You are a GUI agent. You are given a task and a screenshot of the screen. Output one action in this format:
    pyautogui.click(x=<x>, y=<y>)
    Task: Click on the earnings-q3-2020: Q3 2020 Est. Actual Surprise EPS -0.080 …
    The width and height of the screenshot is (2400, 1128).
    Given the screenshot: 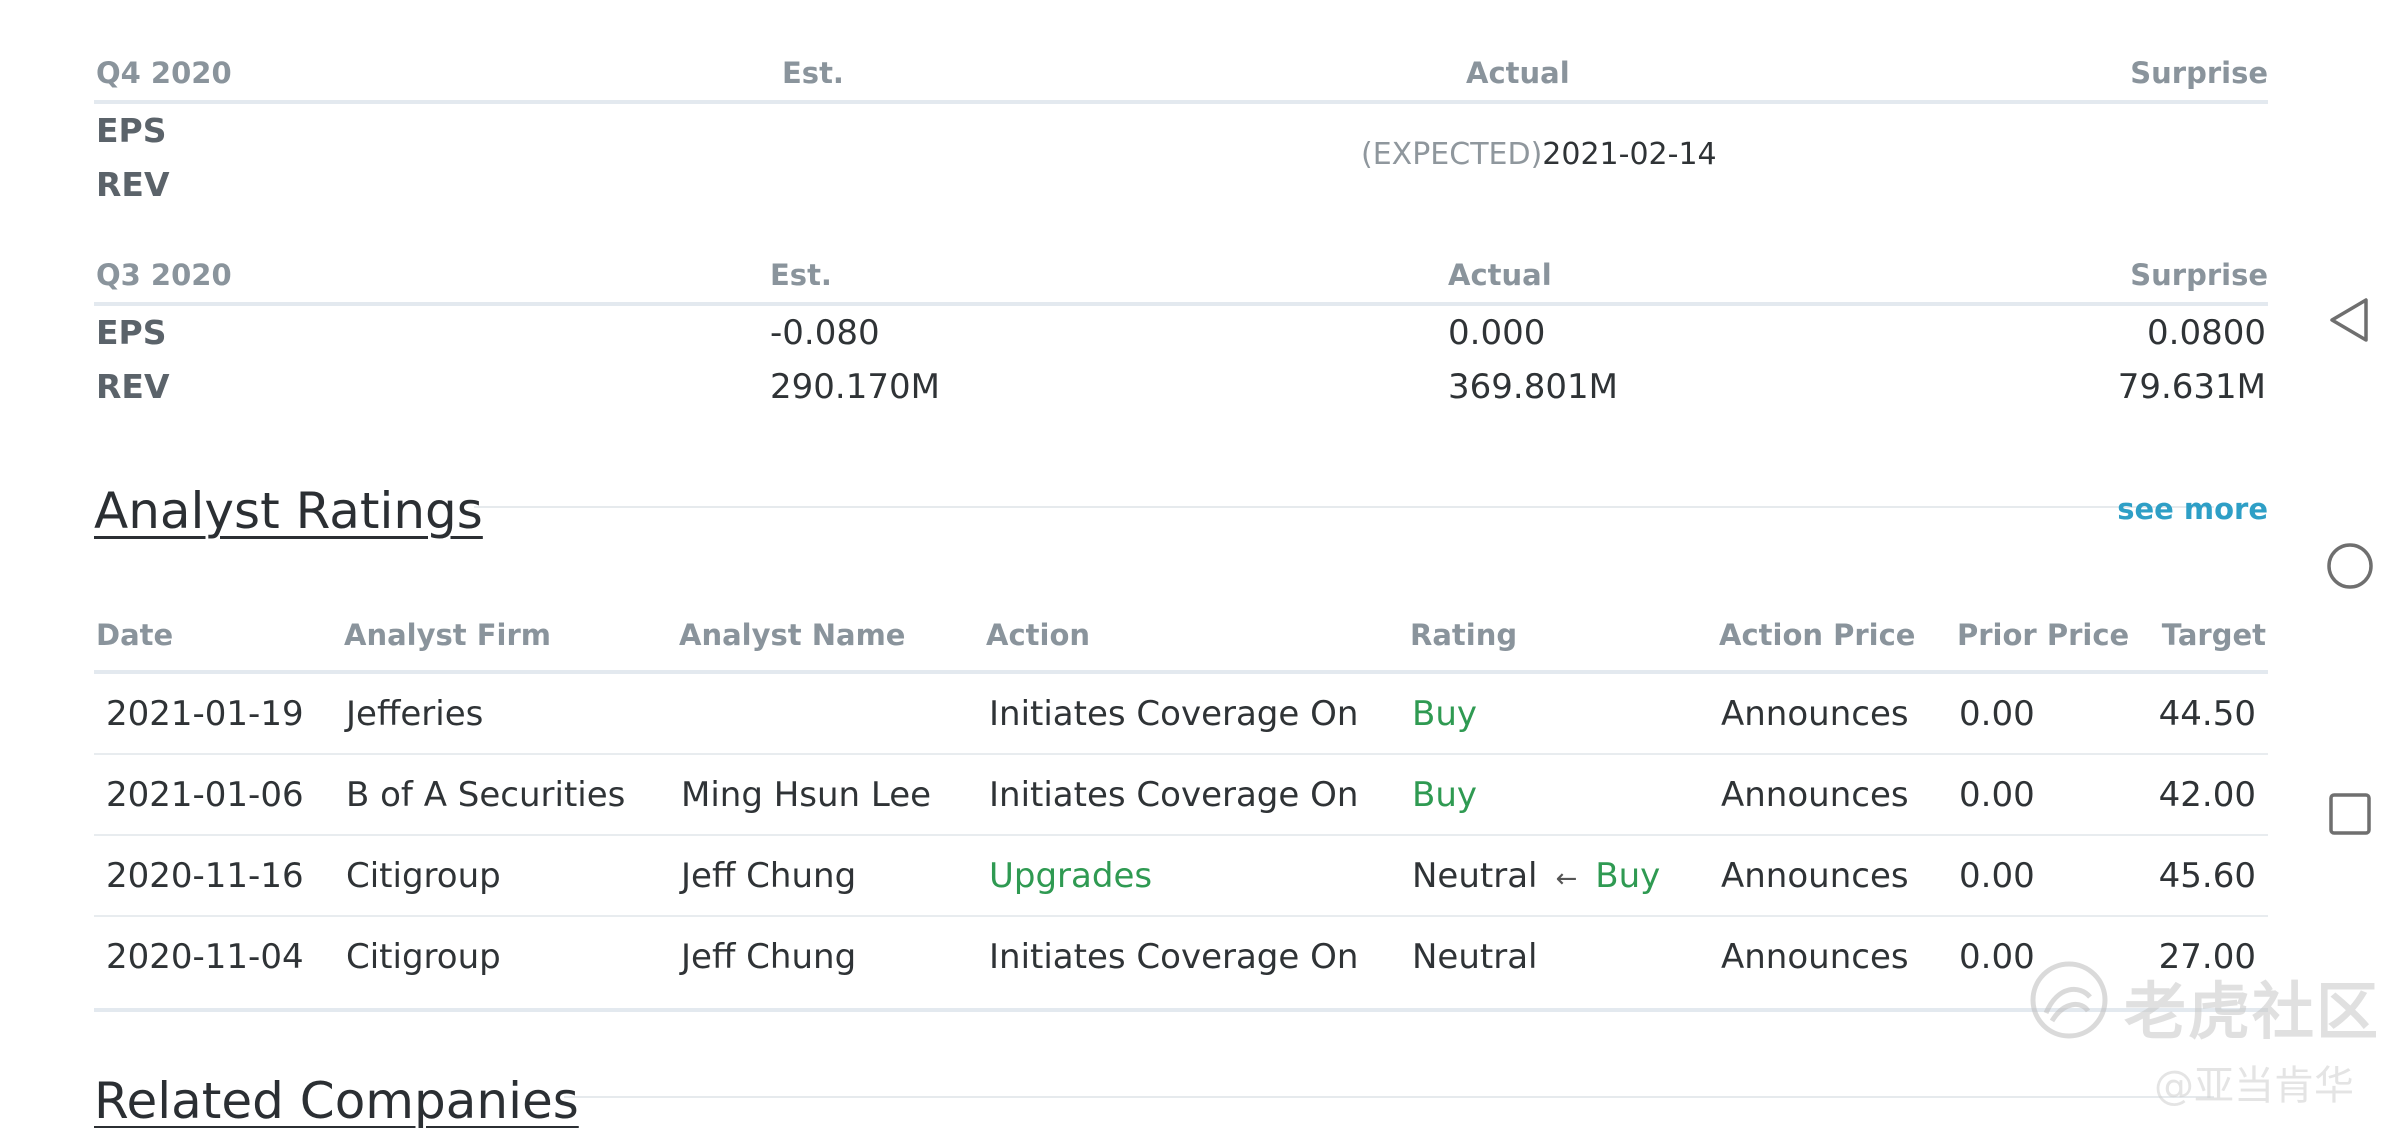 What is the action you would take?
    pyautogui.click(x=1181, y=336)
    